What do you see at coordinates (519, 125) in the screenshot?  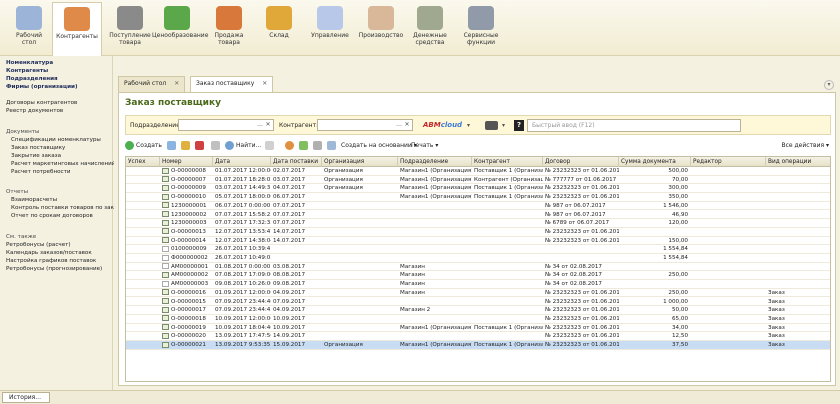 I see `help-icon: ?` at bounding box center [519, 125].